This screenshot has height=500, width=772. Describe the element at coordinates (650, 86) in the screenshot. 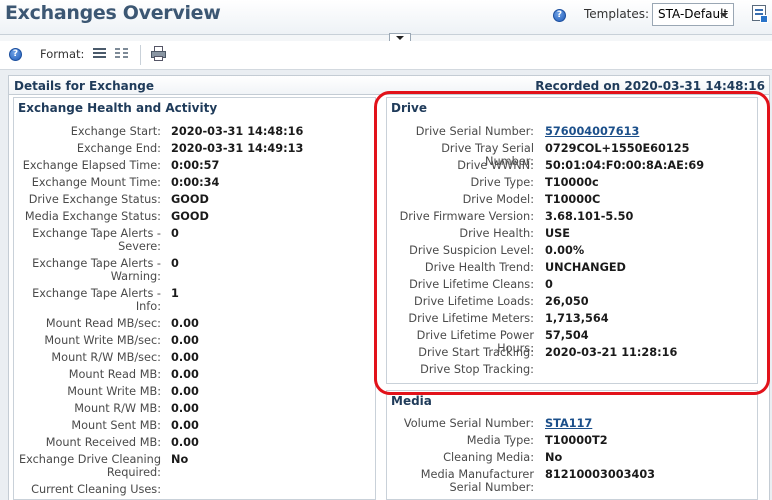

I see `recorded-on-text: Recorded on 2020-03-31 14:48:16` at that location.